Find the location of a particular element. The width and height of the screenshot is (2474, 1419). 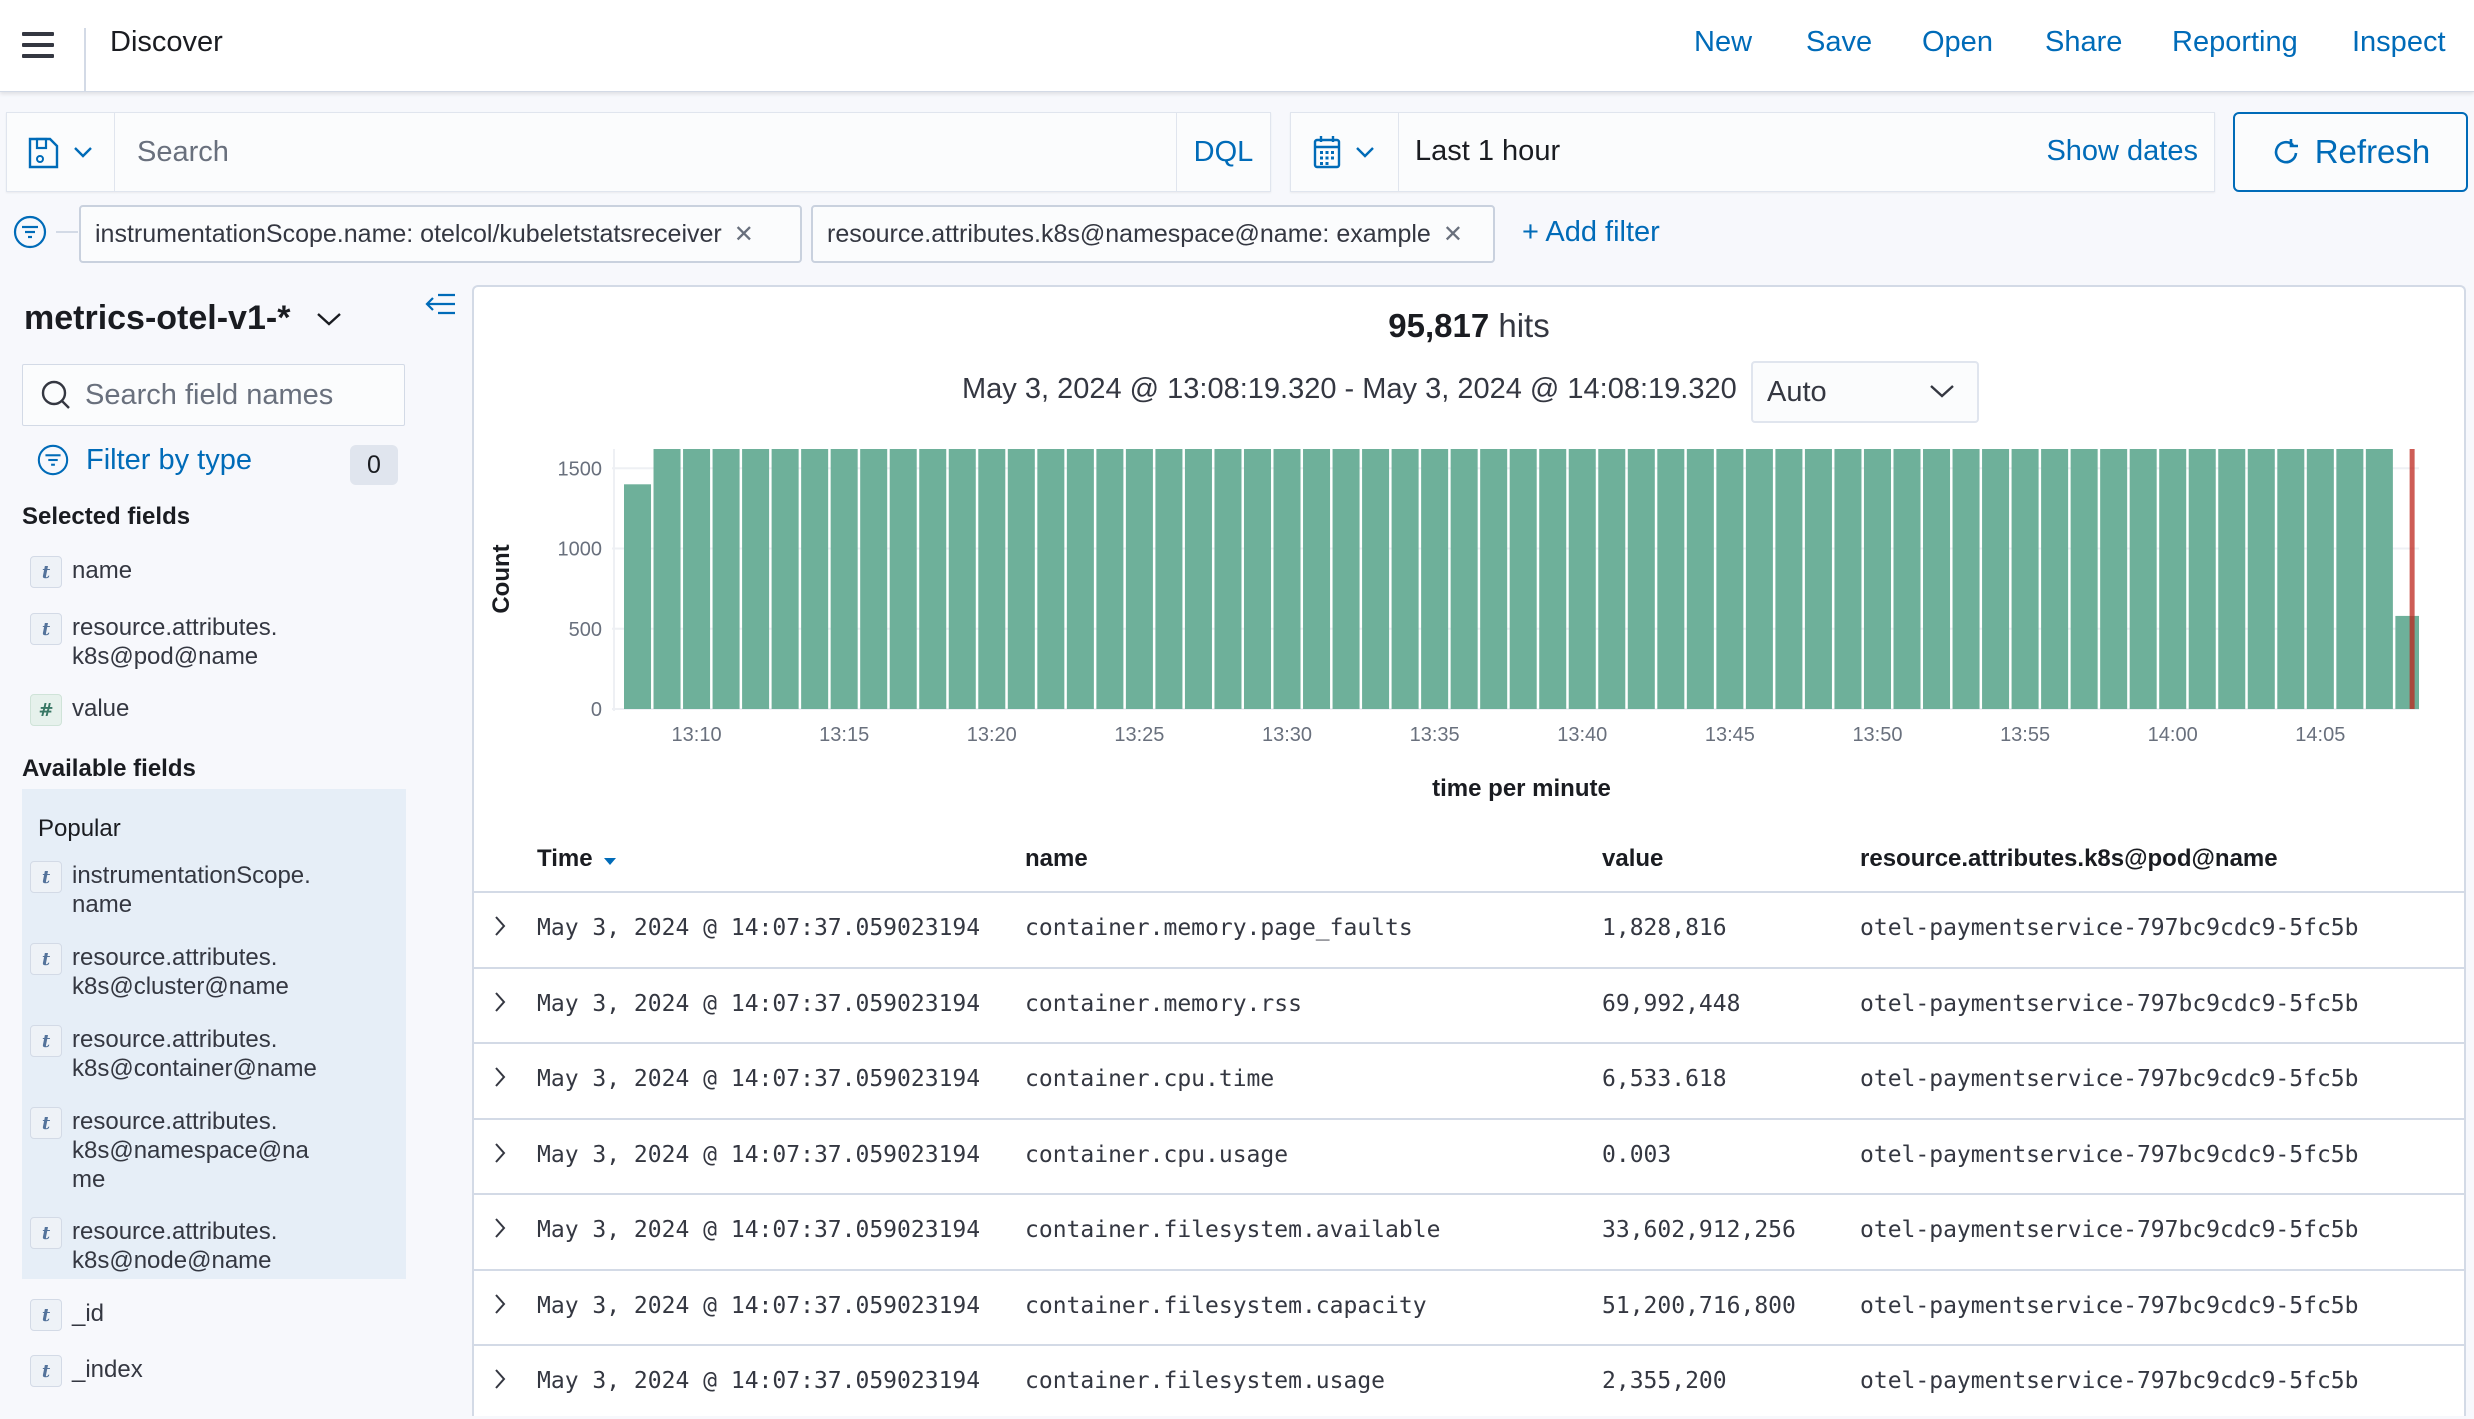

sort-desc-icon is located at coordinates (610, 861).